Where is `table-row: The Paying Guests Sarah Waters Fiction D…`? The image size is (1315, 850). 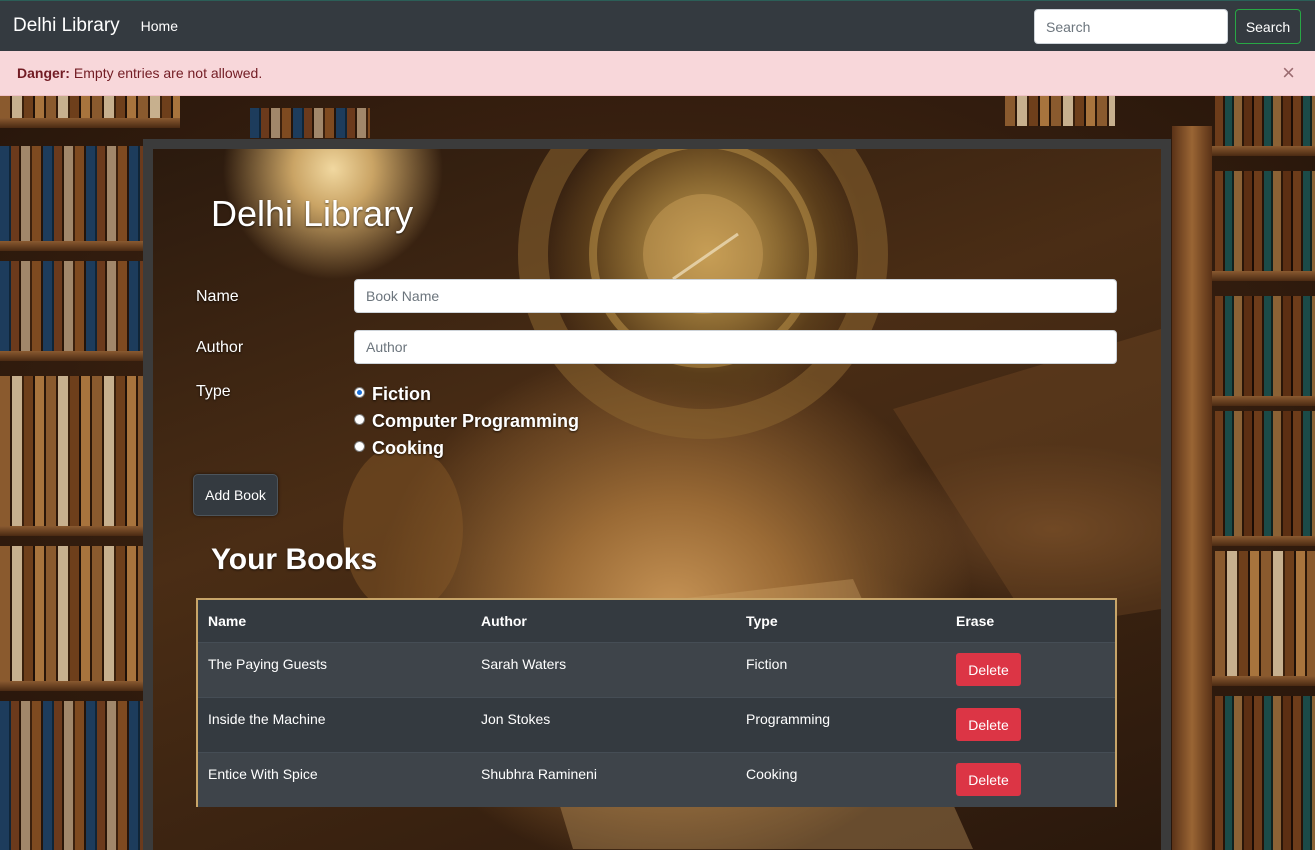
table-row: The Paying Guests Sarah Waters Fiction D… is located at coordinates (656, 669).